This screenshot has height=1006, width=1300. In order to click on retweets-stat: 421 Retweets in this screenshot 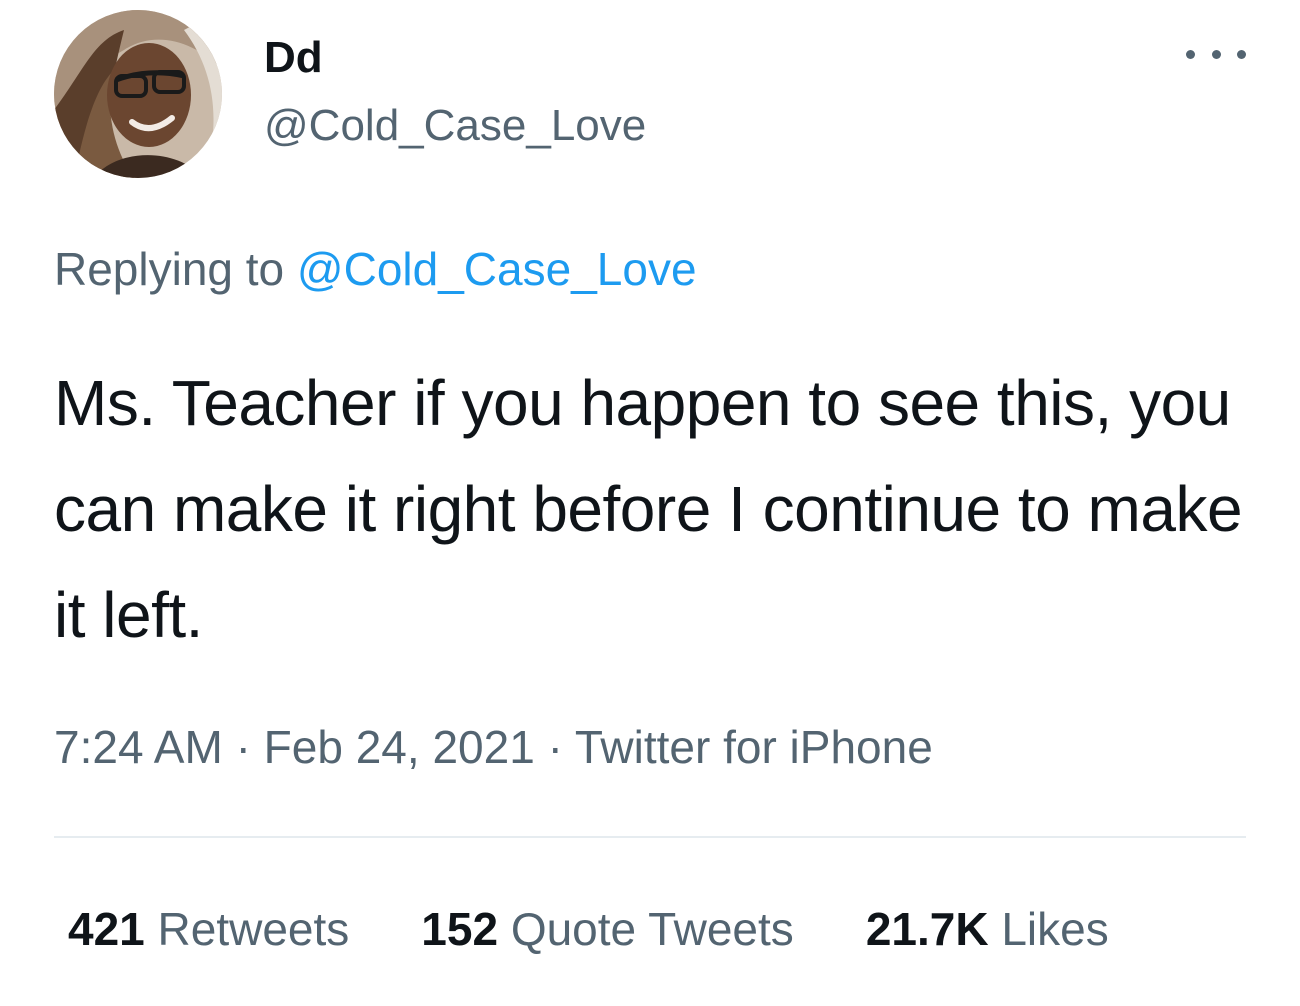, I will do `click(208, 929)`.